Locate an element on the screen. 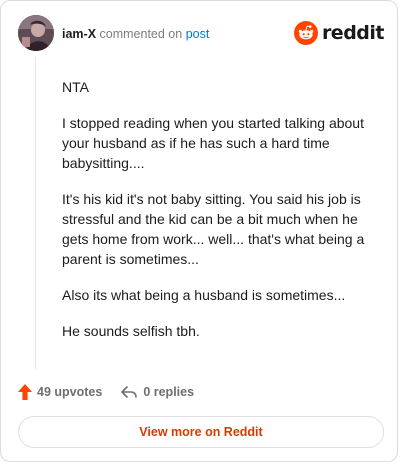  reply-button: 0 replies is located at coordinates (157, 392).